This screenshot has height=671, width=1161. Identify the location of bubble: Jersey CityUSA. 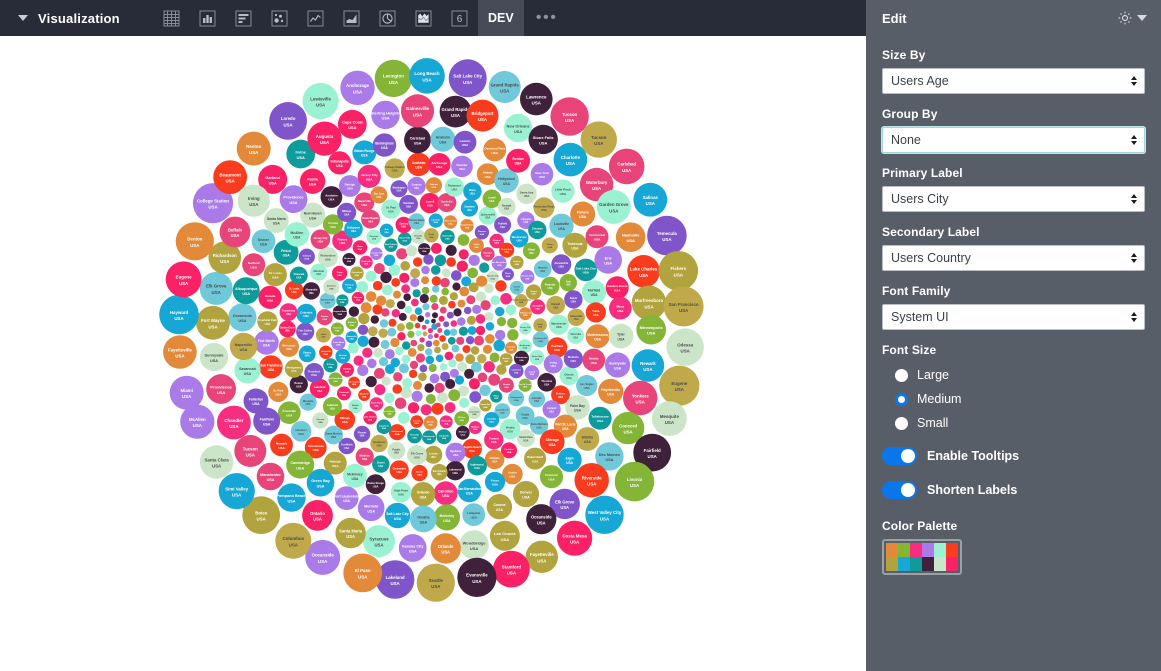
(369, 176).